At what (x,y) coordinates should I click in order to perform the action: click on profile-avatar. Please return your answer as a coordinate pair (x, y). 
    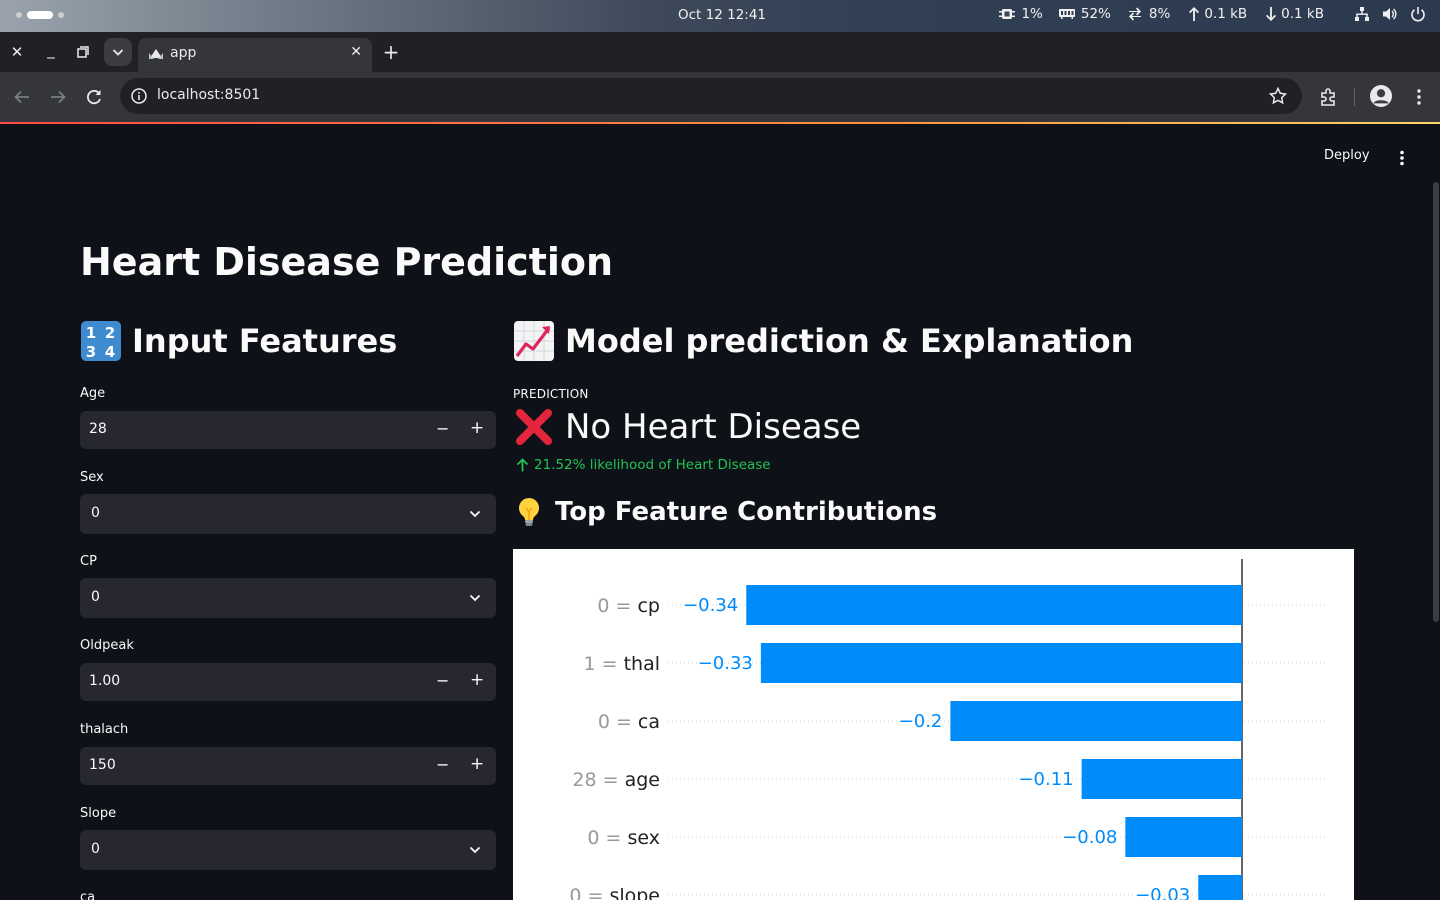
    Looking at the image, I should click on (1382, 97).